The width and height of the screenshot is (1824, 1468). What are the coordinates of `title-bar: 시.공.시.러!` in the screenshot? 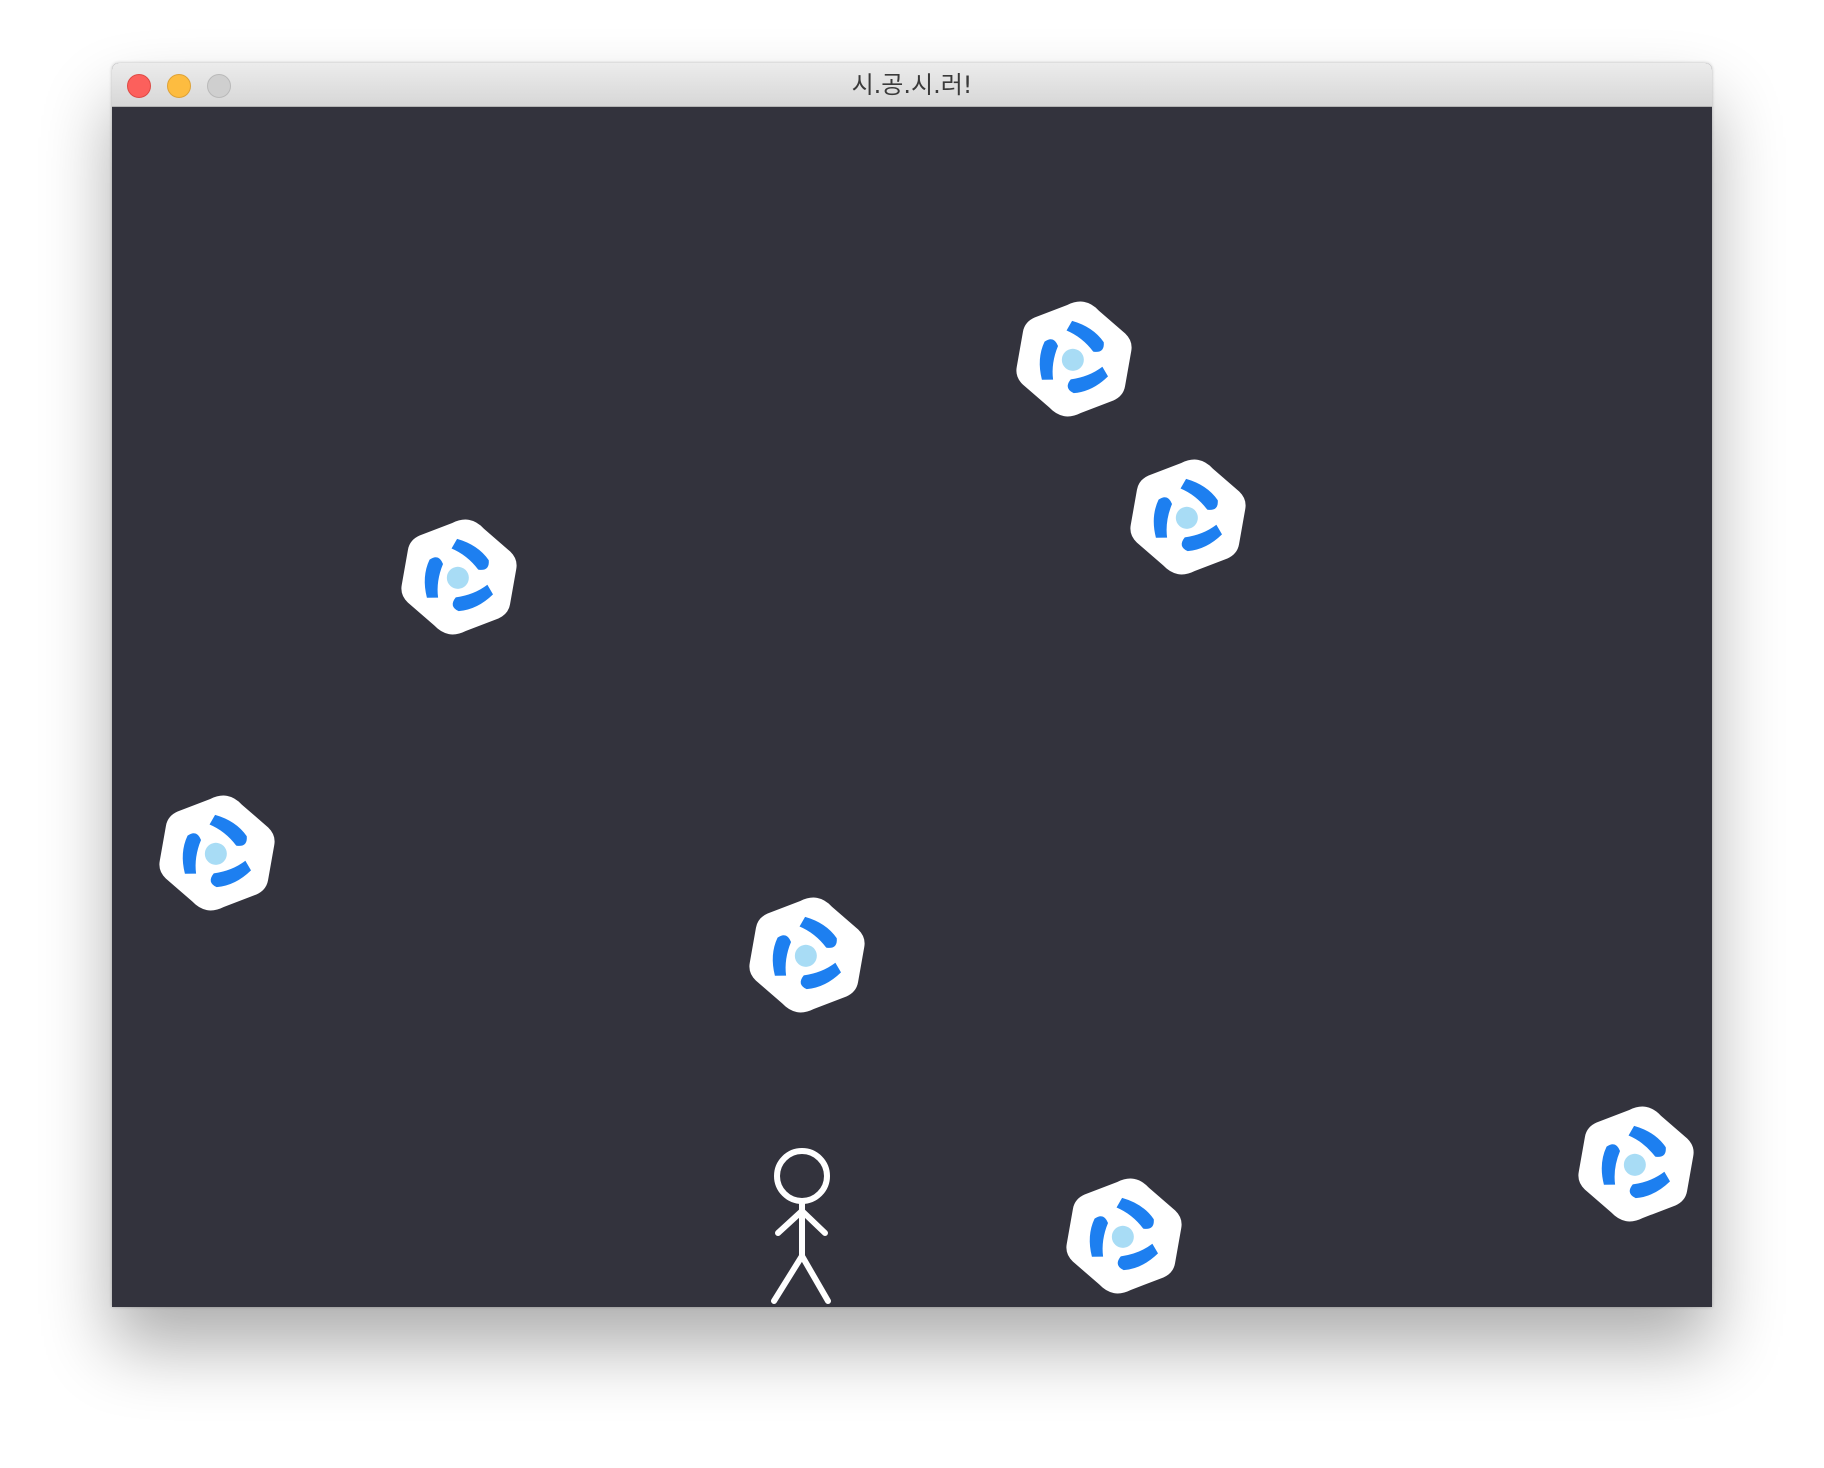 It's located at (912, 85).